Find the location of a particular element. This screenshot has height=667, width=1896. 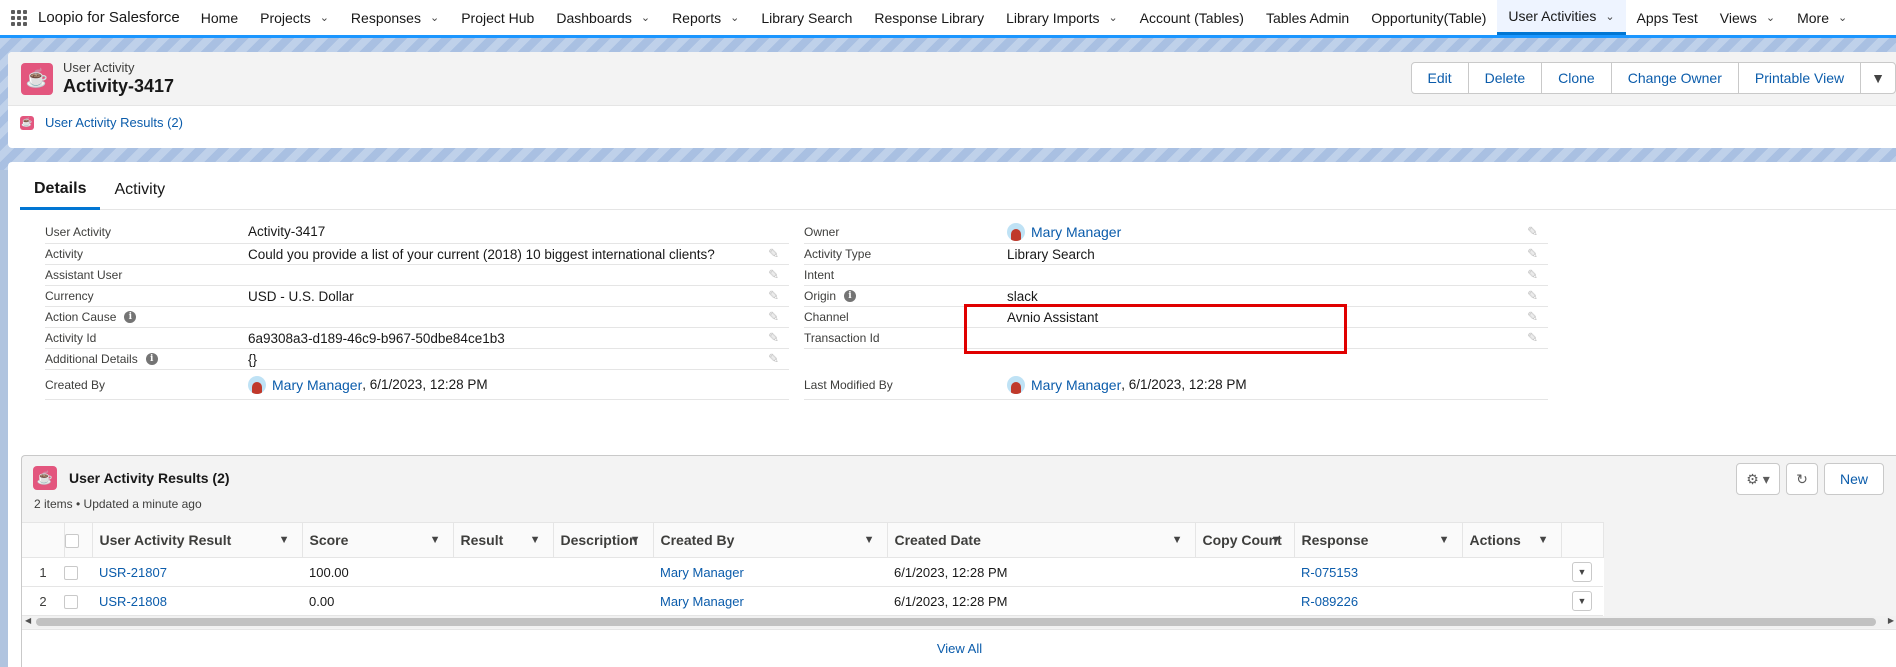

tab-details: Details is located at coordinates (60, 190).